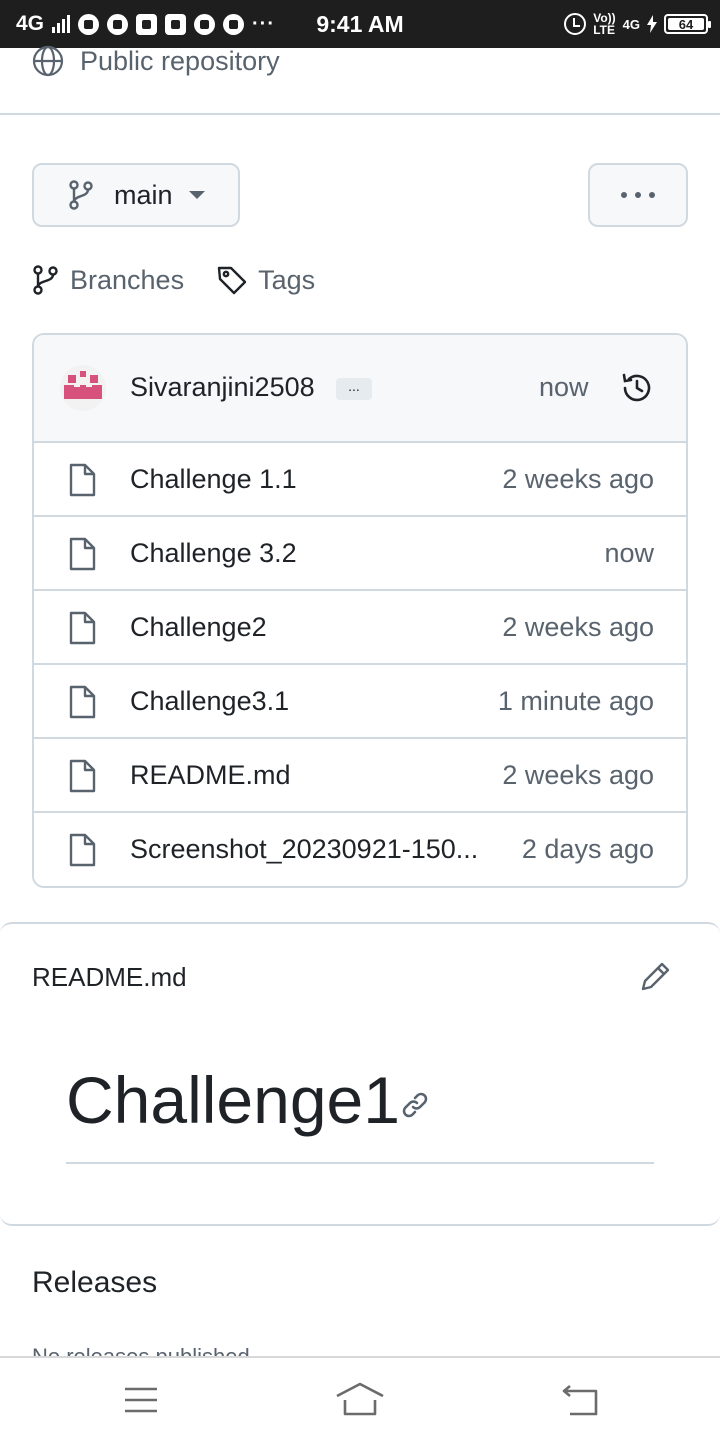 This screenshot has width=720, height=1440. Describe the element at coordinates (360, 1163) in the screenshot. I see `heading-divider` at that location.